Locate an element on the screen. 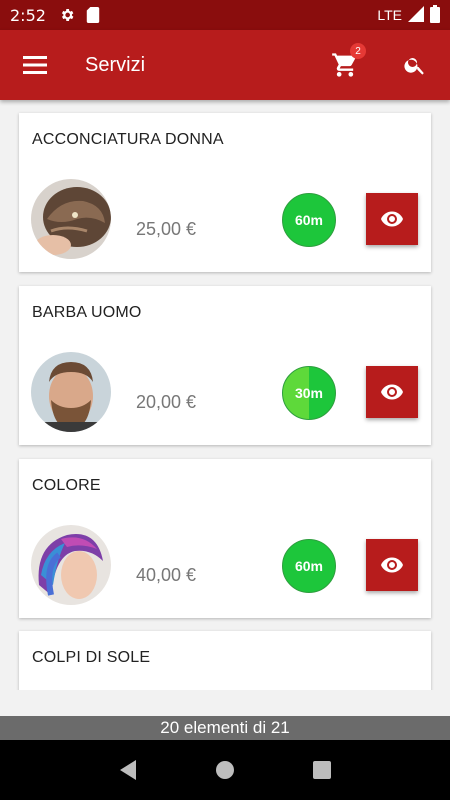 This screenshot has height=800, width=450. system-nav-bar is located at coordinates (225, 770).